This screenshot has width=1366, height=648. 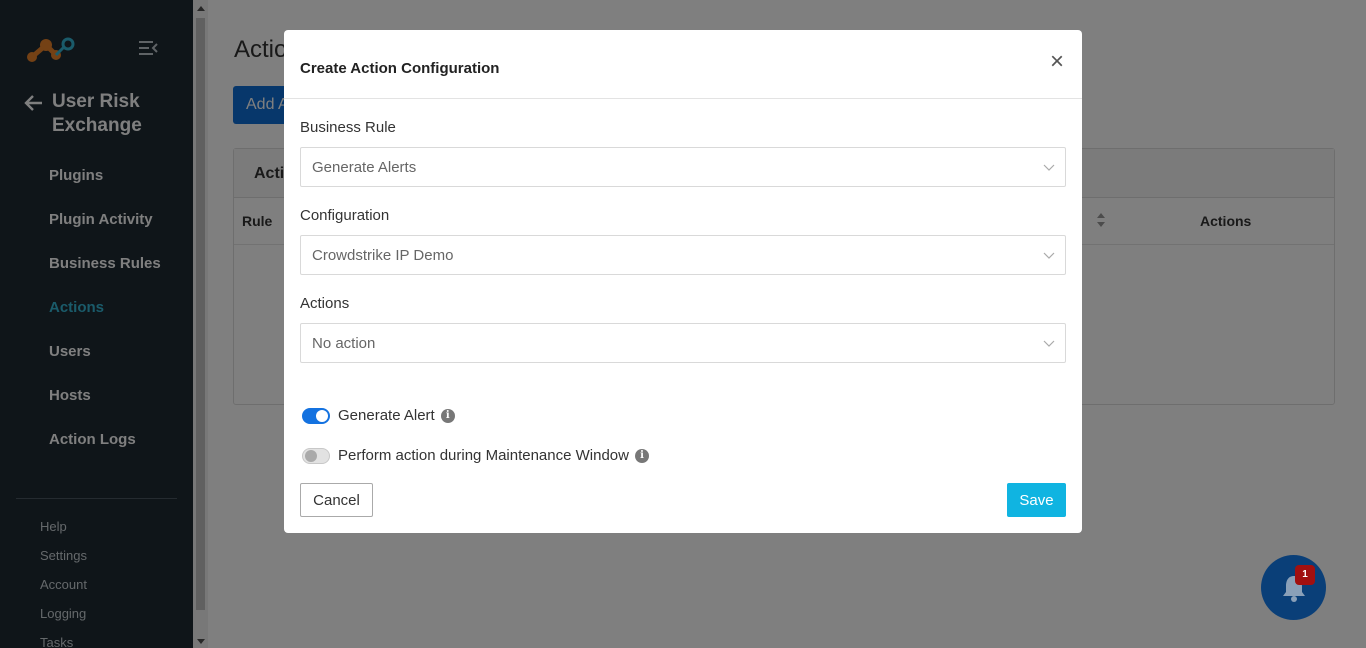 I want to click on configuration-select: Crowdstrike IP Demo, so click(x=683, y=255).